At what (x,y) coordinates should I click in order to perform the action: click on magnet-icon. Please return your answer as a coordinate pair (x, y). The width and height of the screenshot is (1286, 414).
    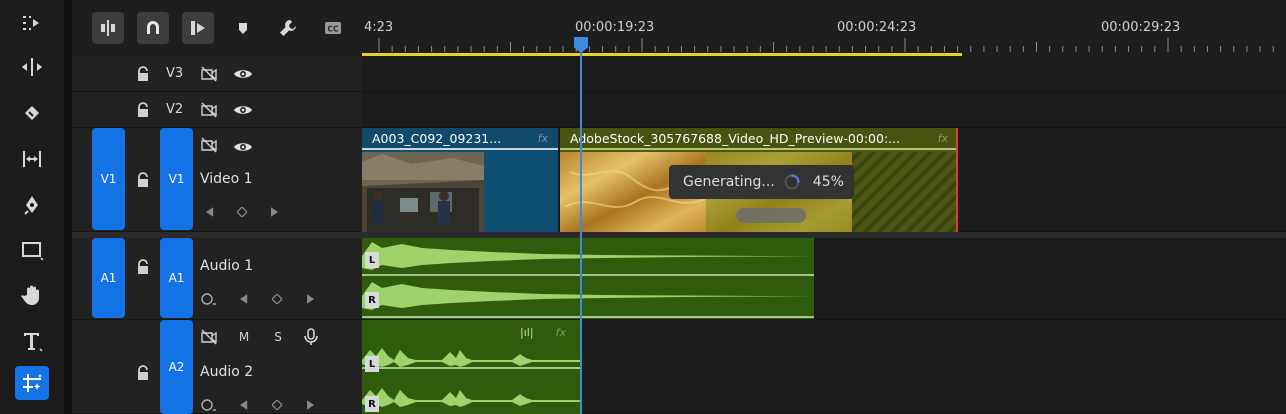
    Looking at the image, I should click on (153, 27).